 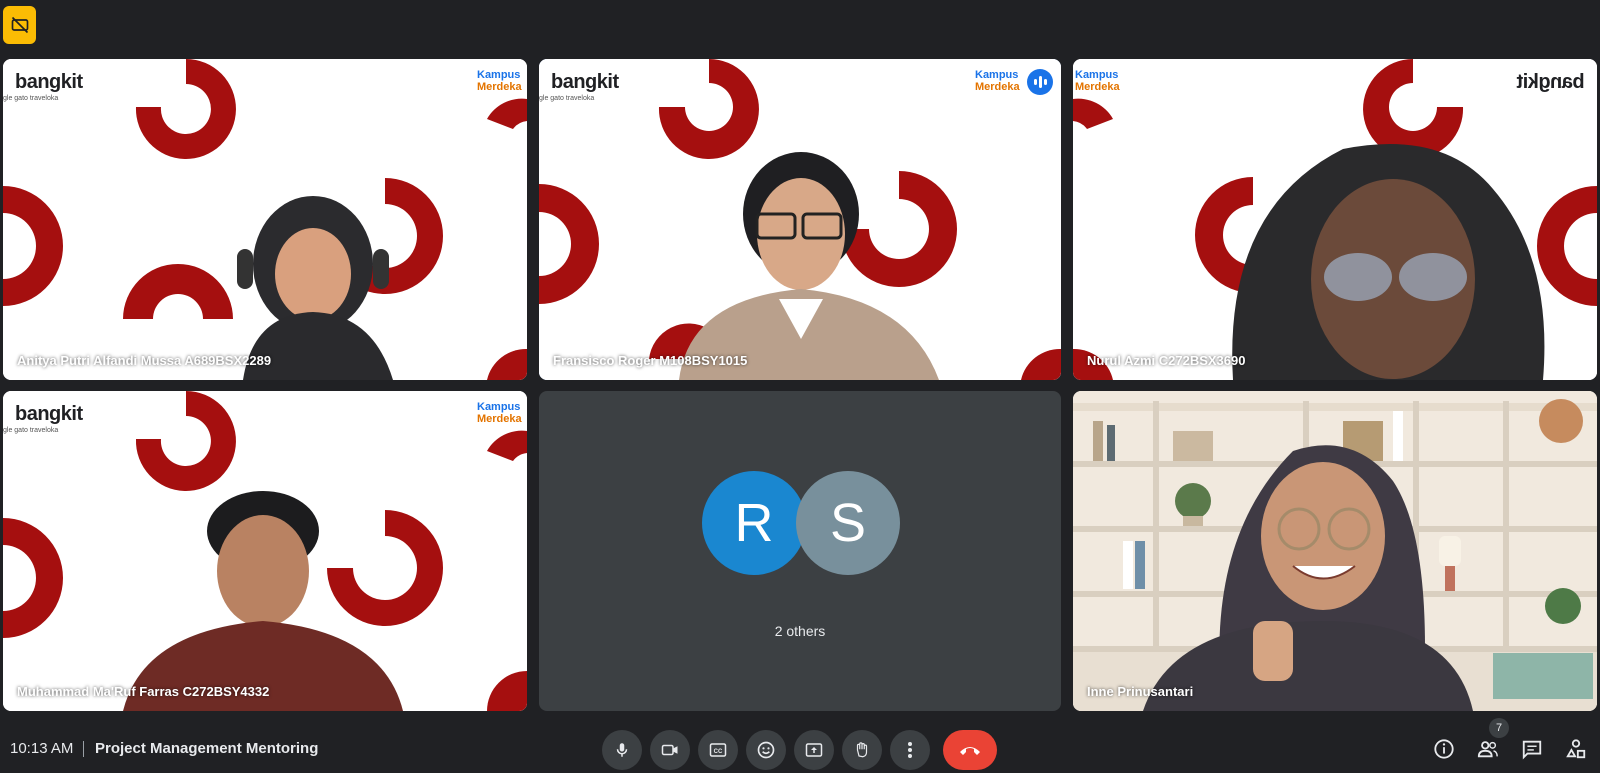 I want to click on hang-up-icon, so click(x=970, y=751).